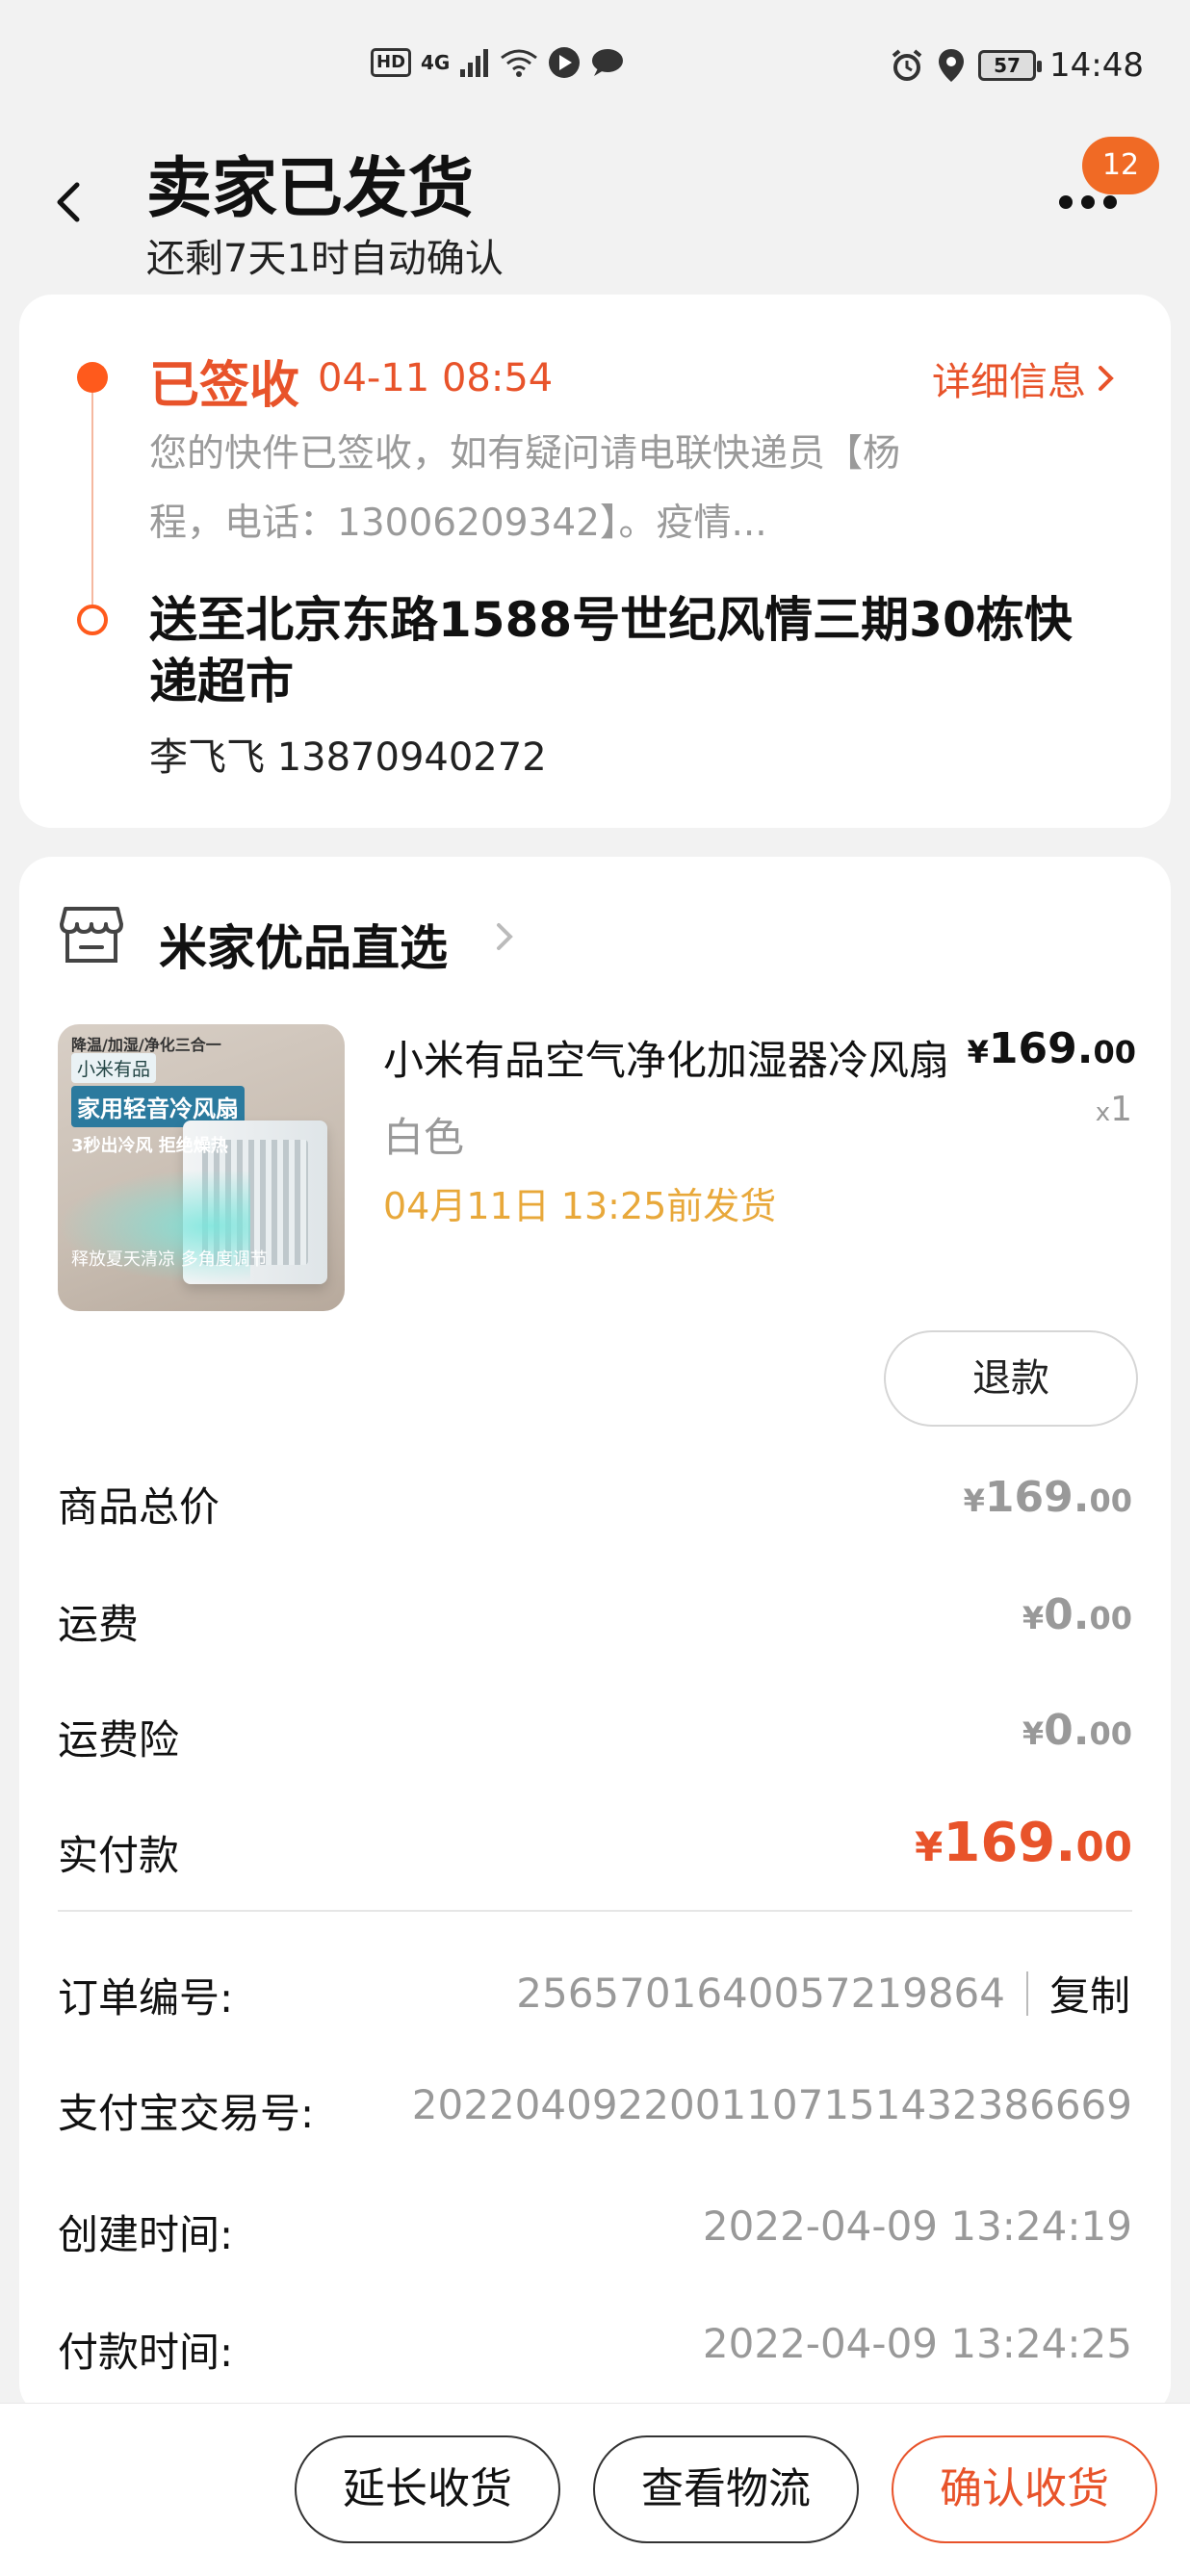  I want to click on confirm-receipt-button: 确认收货, so click(1025, 2489).